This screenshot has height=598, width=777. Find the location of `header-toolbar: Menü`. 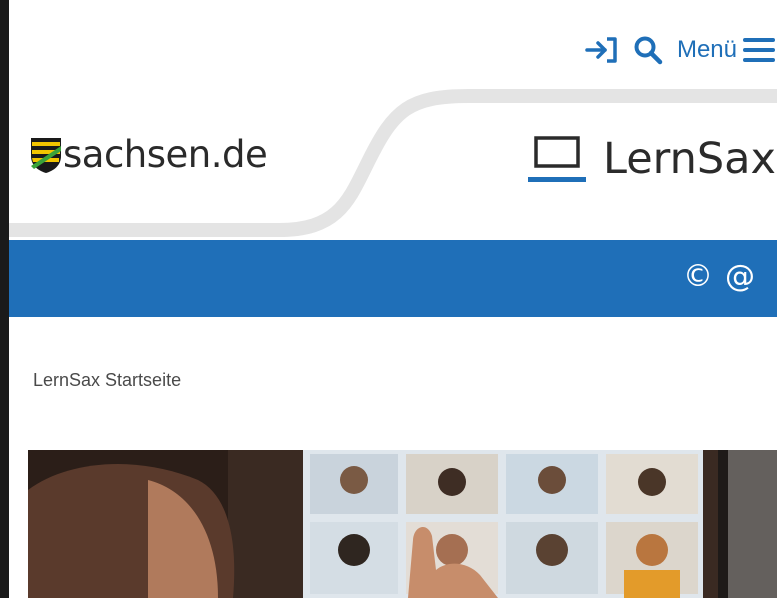

header-toolbar: Menü is located at coordinates (681, 50).